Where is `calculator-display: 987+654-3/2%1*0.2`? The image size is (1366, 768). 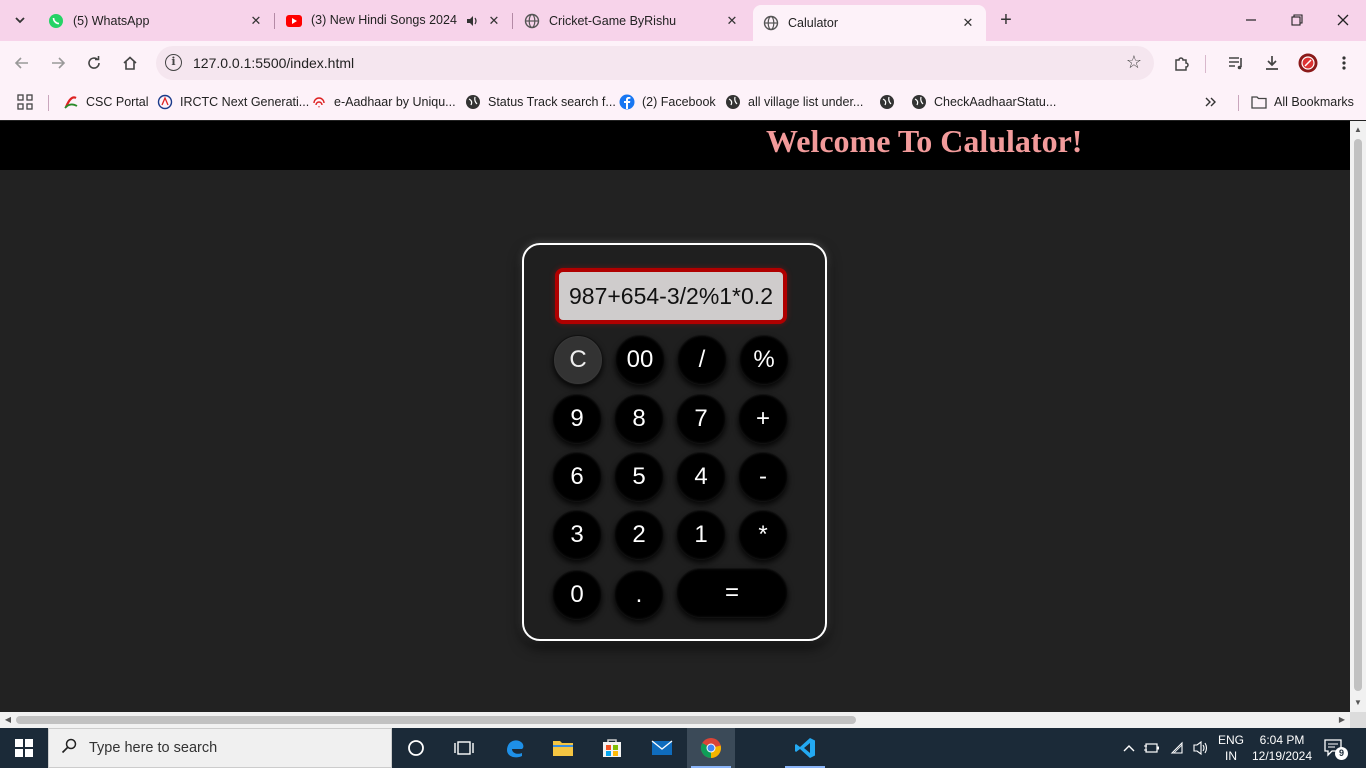 calculator-display: 987+654-3/2%1*0.2 is located at coordinates (671, 296).